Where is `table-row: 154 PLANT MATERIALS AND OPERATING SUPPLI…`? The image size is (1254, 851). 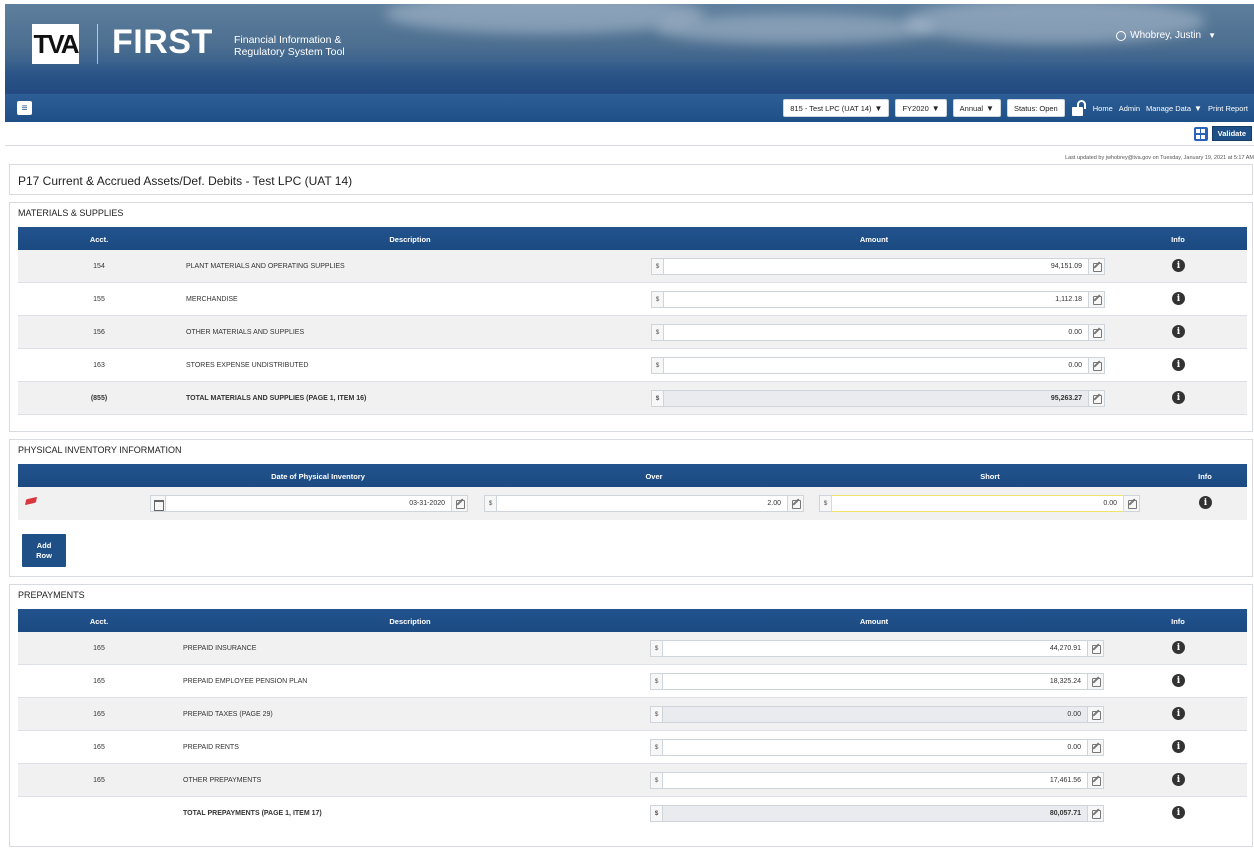
table-row: 154 PLANT MATERIALS AND OPERATING SUPPLI… is located at coordinates (632, 266).